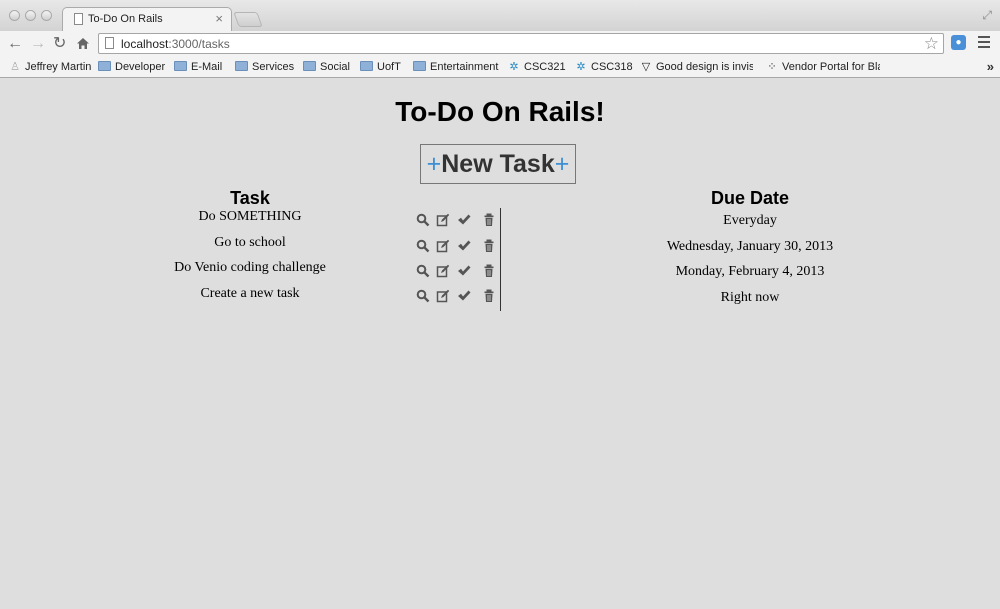  I want to click on v-logo-icon: ▽, so click(646, 67).